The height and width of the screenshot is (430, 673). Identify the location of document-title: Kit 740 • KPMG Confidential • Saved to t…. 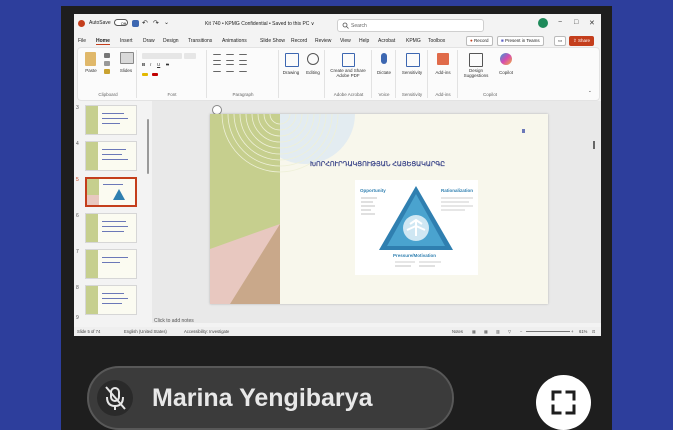
(259, 24).